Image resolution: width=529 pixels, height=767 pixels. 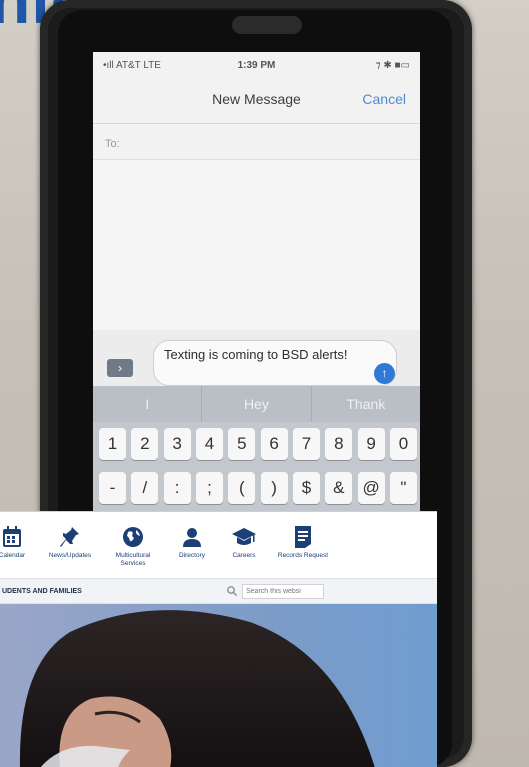 What do you see at coordinates (145, 488) in the screenshot?
I see `key: /` at bounding box center [145, 488].